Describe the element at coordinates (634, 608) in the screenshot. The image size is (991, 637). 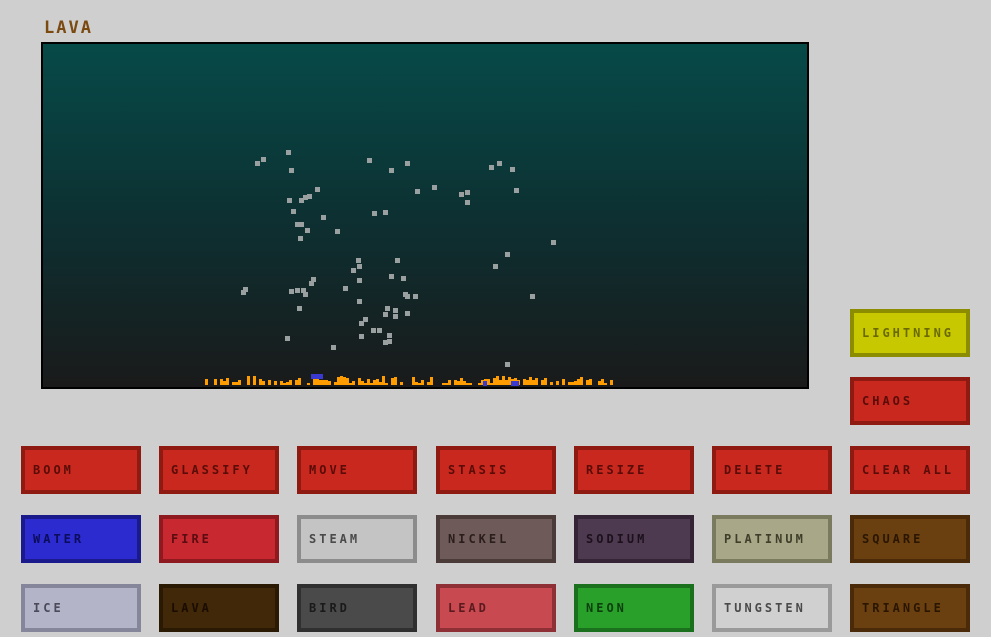
I see `neon-button: NEON` at that location.